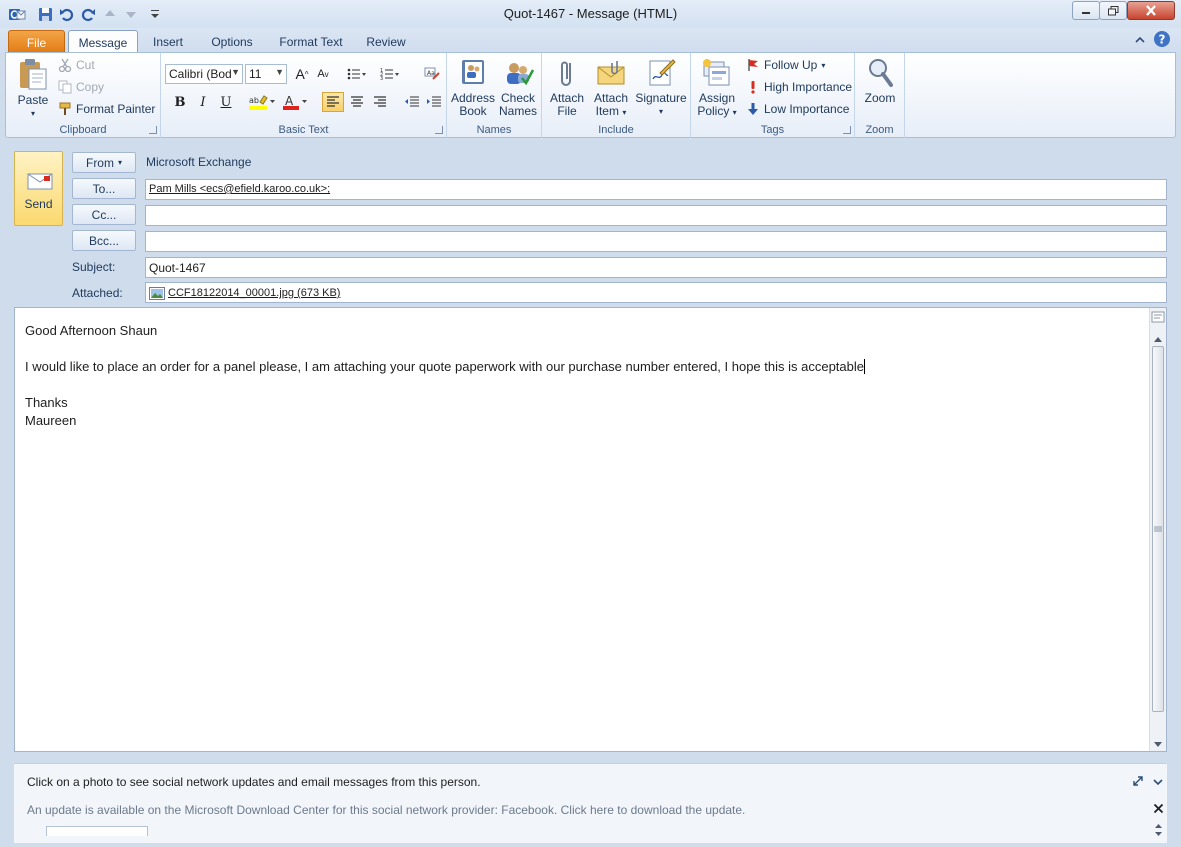 The height and width of the screenshot is (847, 1181). What do you see at coordinates (357, 102) in the screenshot?
I see `align-center-button` at bounding box center [357, 102].